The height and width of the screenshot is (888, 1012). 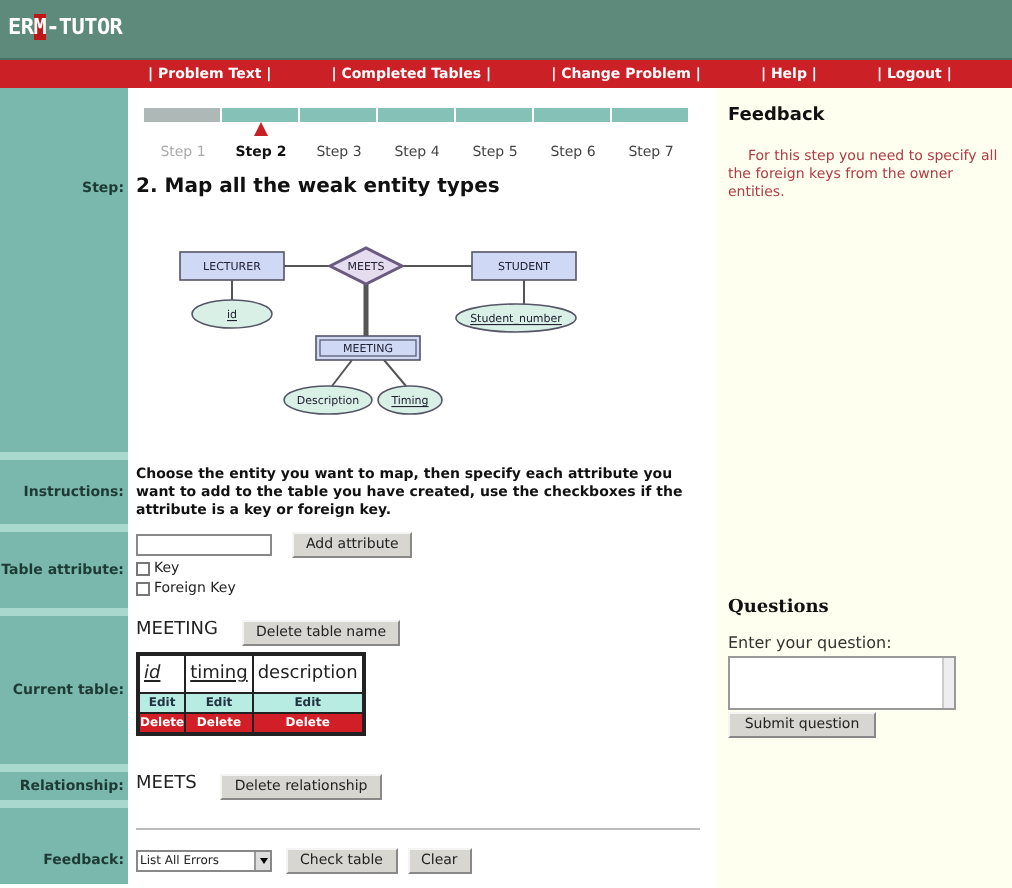 What do you see at coordinates (219, 674) in the screenshot?
I see `column-heading: timing` at bounding box center [219, 674].